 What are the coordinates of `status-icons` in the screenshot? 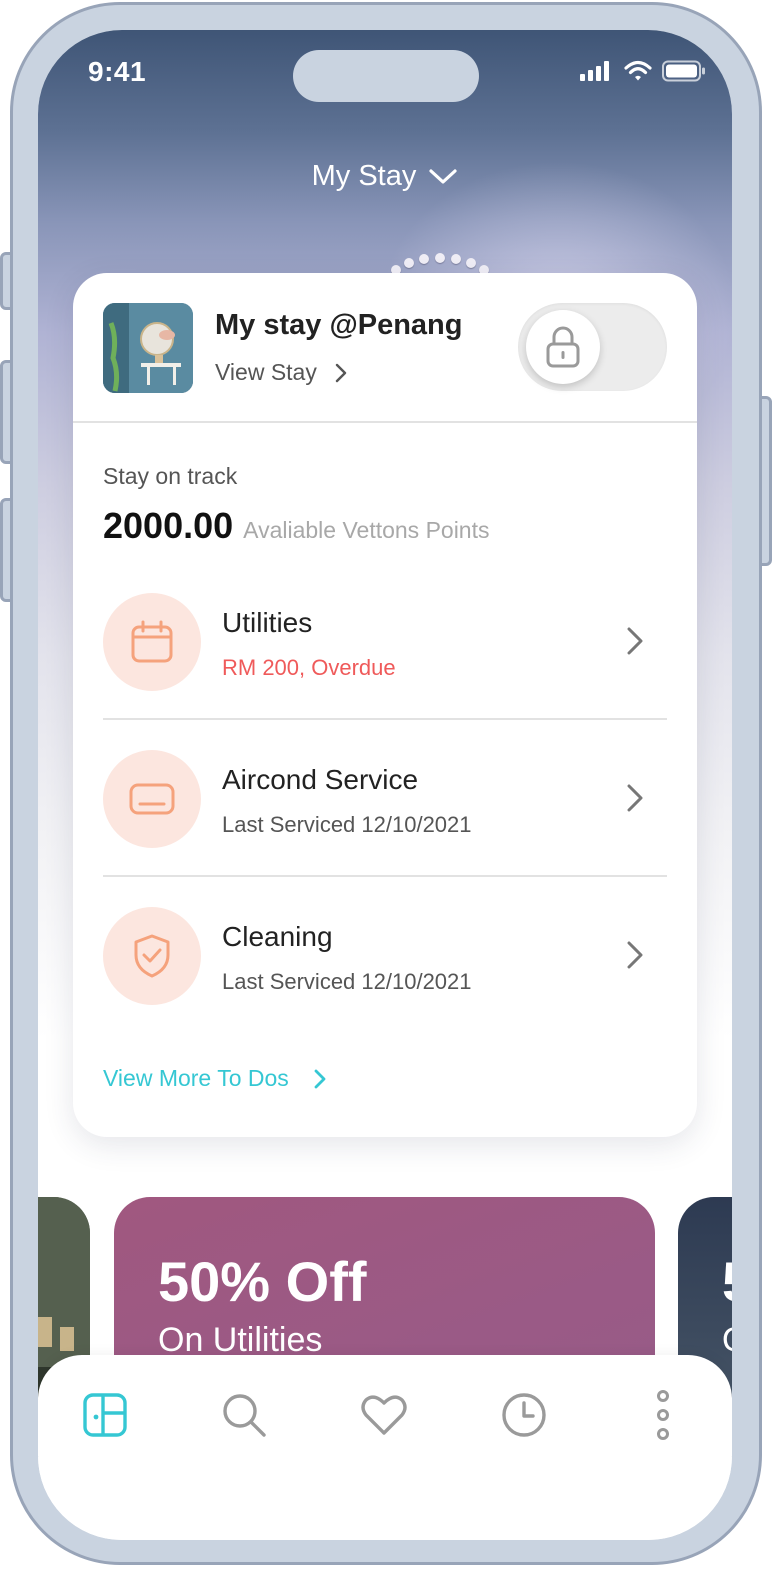 It's located at (643, 71).